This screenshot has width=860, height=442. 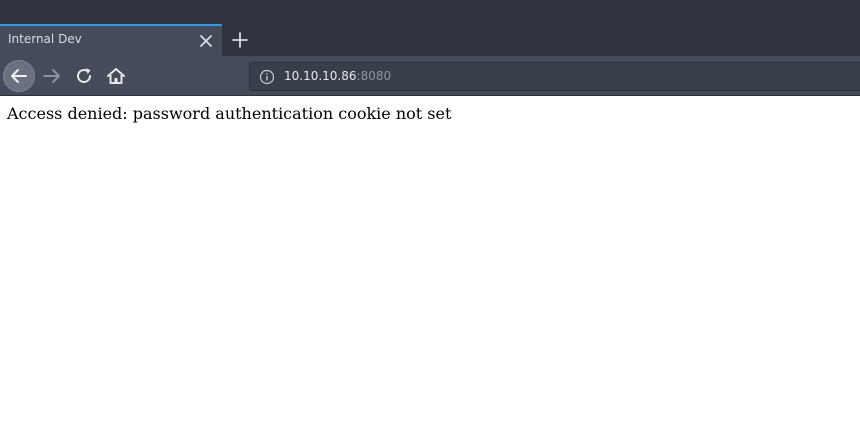 What do you see at coordinates (111, 40) in the screenshot?
I see `tab-internal-dev: Internal Dev` at bounding box center [111, 40].